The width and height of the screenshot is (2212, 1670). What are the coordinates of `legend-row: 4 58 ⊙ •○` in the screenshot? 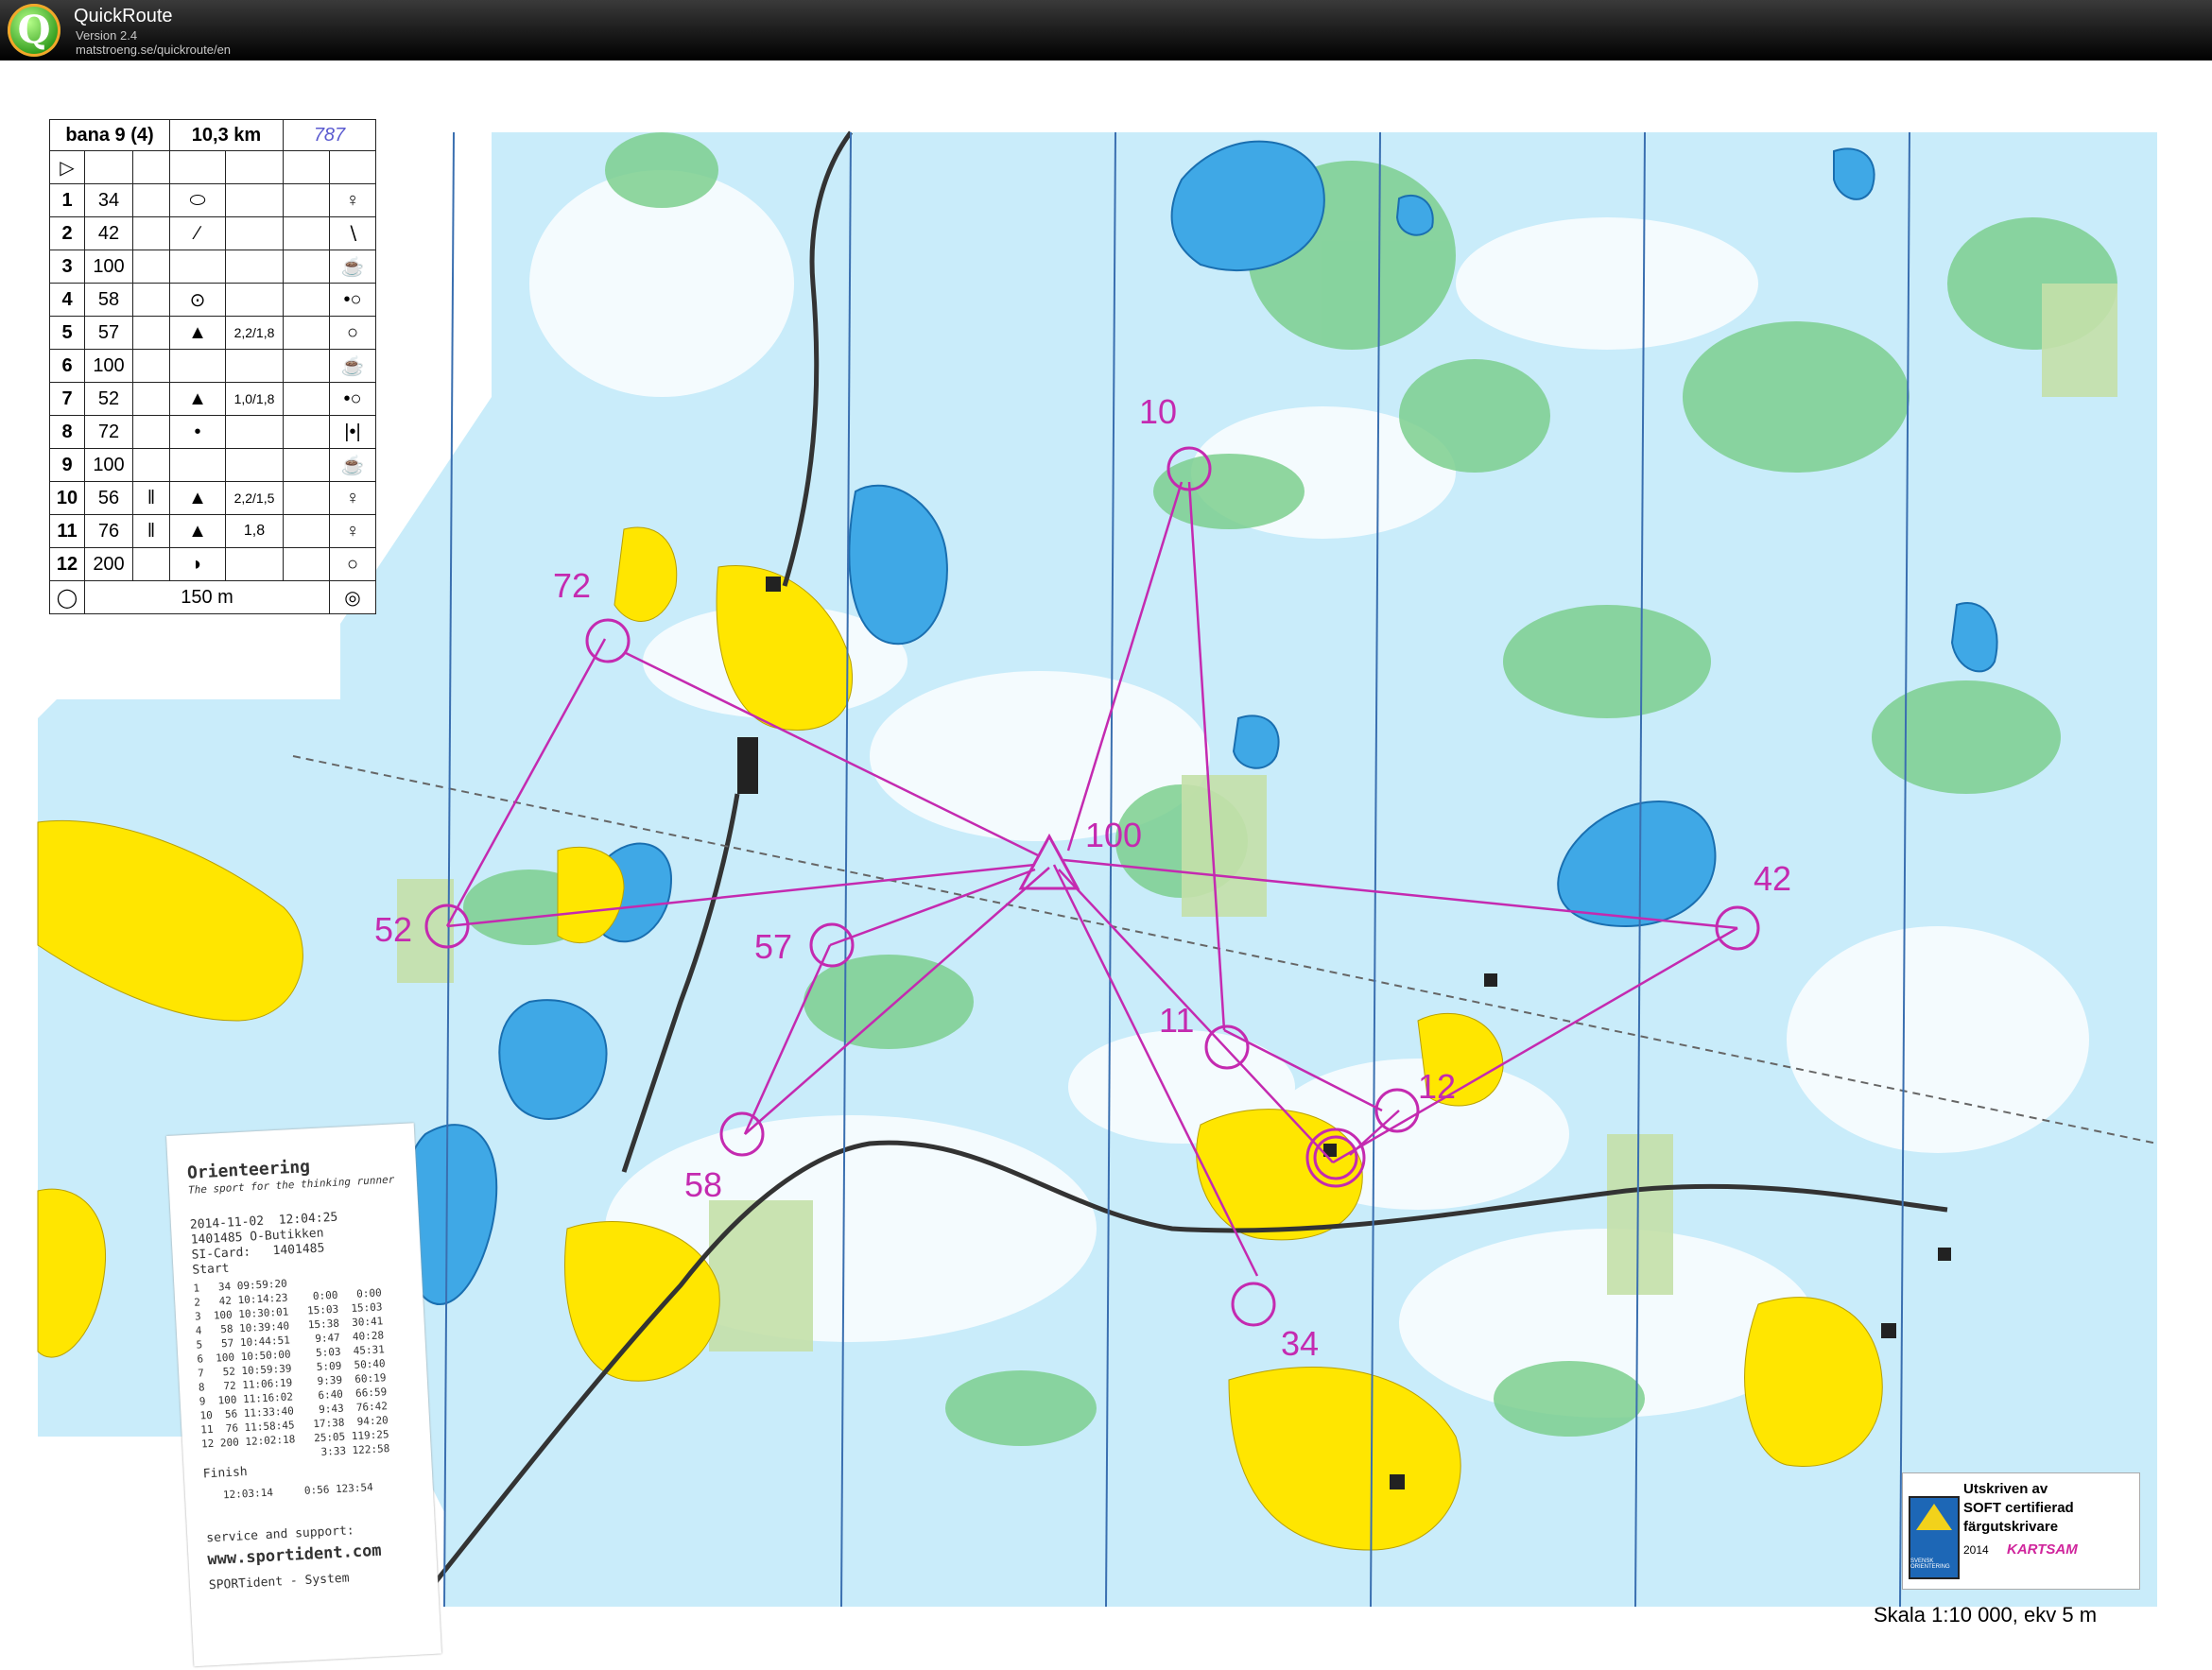 It's located at (212, 300).